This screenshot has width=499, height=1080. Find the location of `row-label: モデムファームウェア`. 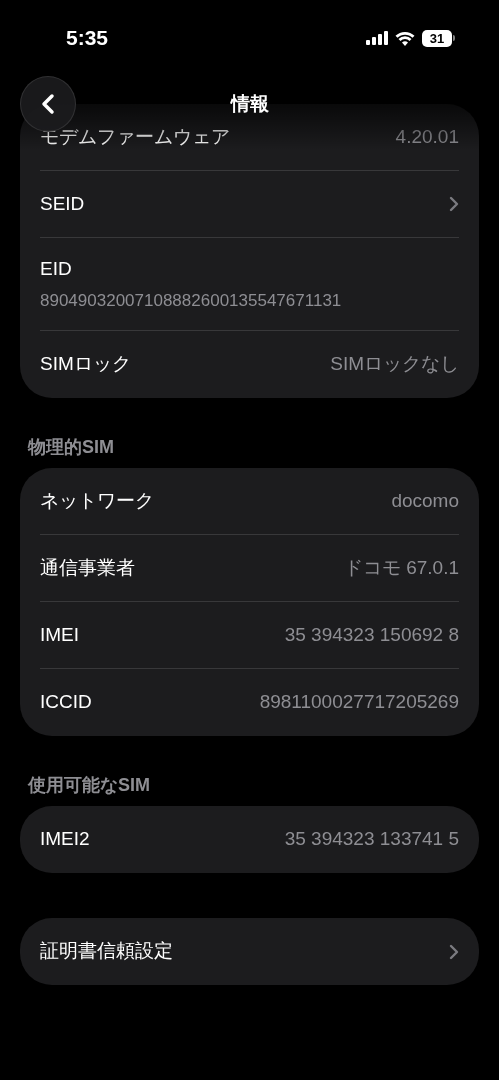

row-label: モデムファームウェア is located at coordinates (135, 136).